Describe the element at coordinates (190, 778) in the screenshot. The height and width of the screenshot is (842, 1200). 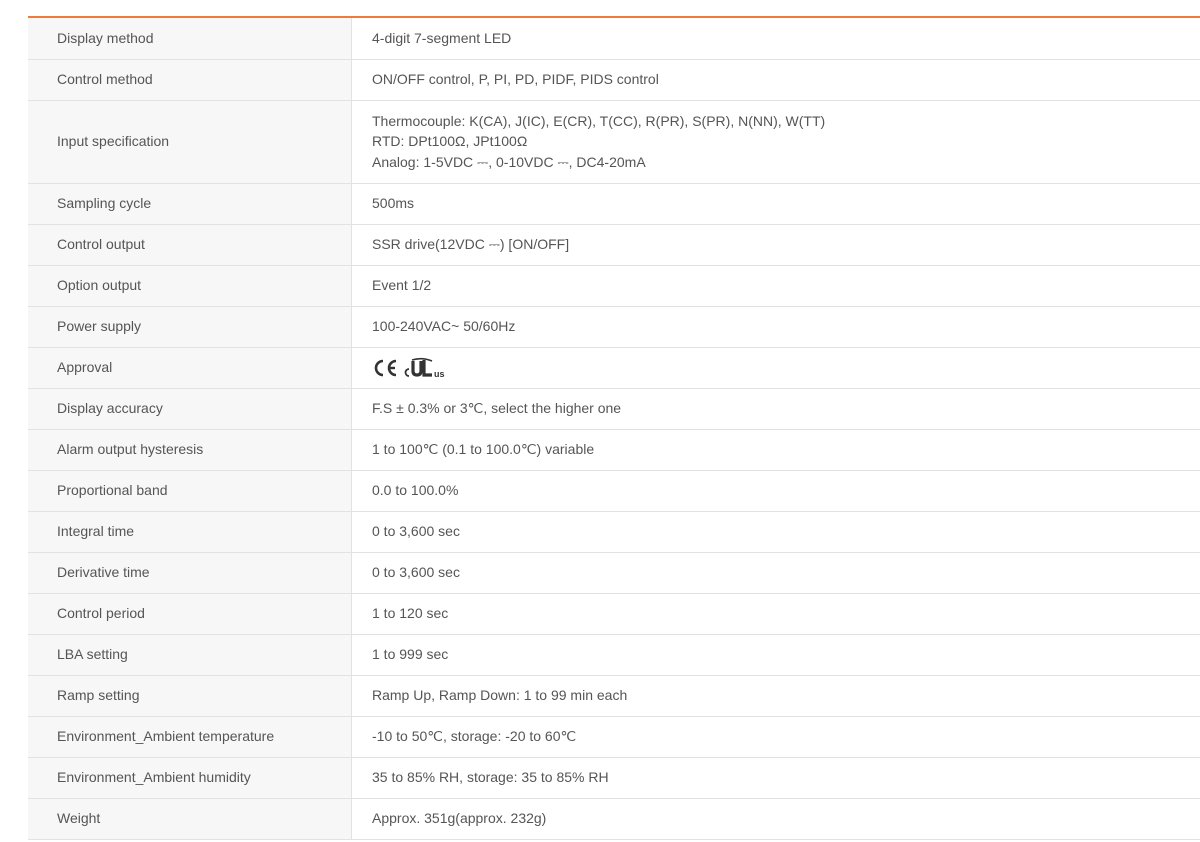
I see `spec-label: Environment_Ambient humidity` at that location.